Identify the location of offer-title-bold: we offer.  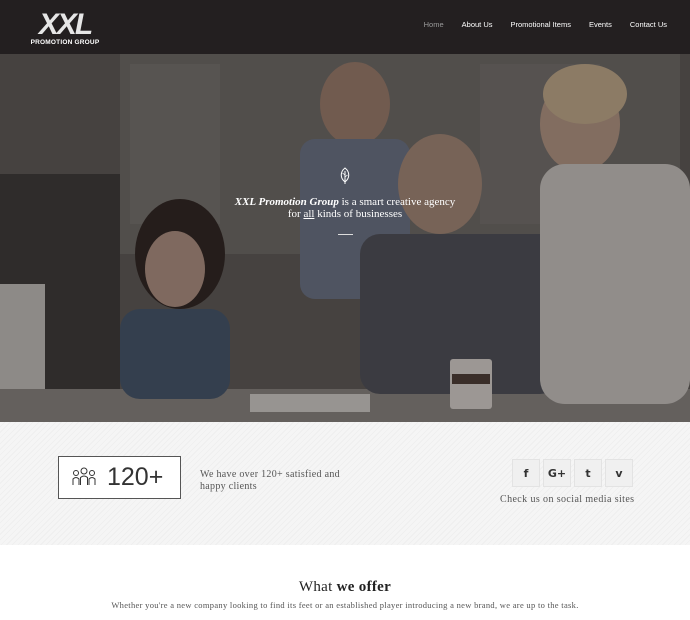
(364, 587).